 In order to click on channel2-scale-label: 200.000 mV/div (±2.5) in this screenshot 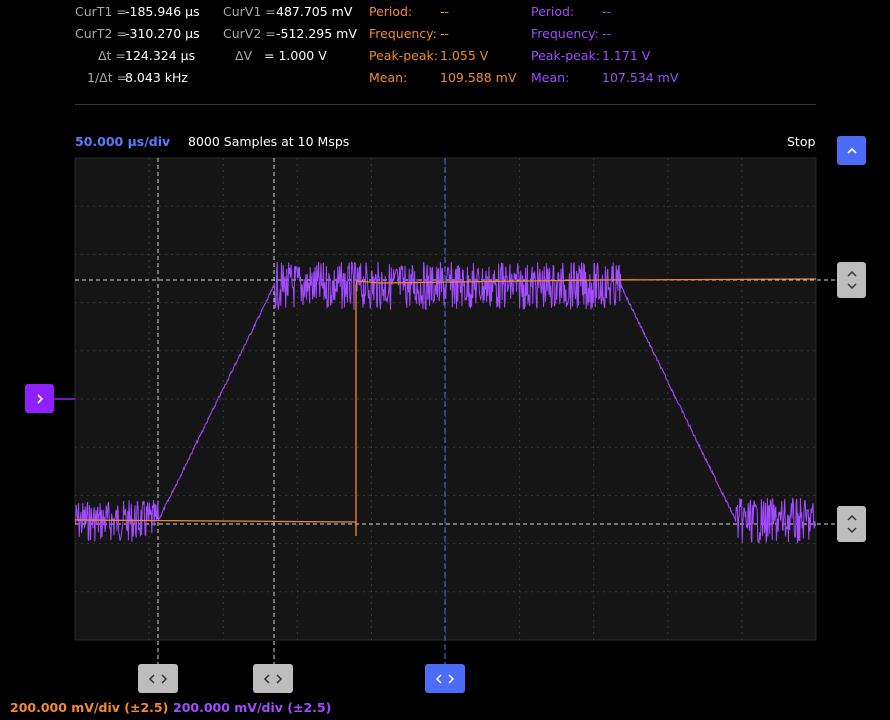, I will do `click(252, 707)`.